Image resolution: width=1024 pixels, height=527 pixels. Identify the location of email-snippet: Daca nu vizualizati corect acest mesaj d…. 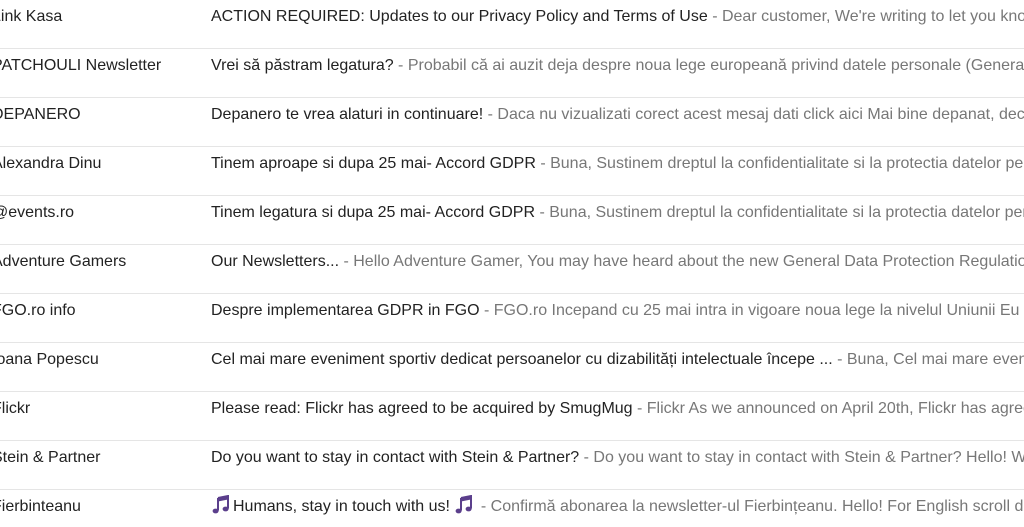
(760, 114).